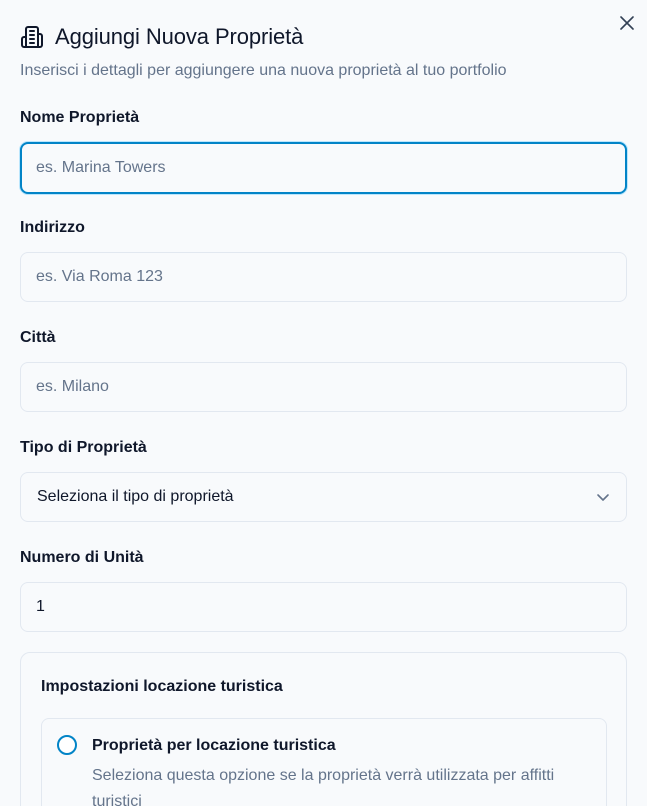 This screenshot has height=806, width=647. What do you see at coordinates (603, 497) in the screenshot?
I see `chevron-down-icon` at bounding box center [603, 497].